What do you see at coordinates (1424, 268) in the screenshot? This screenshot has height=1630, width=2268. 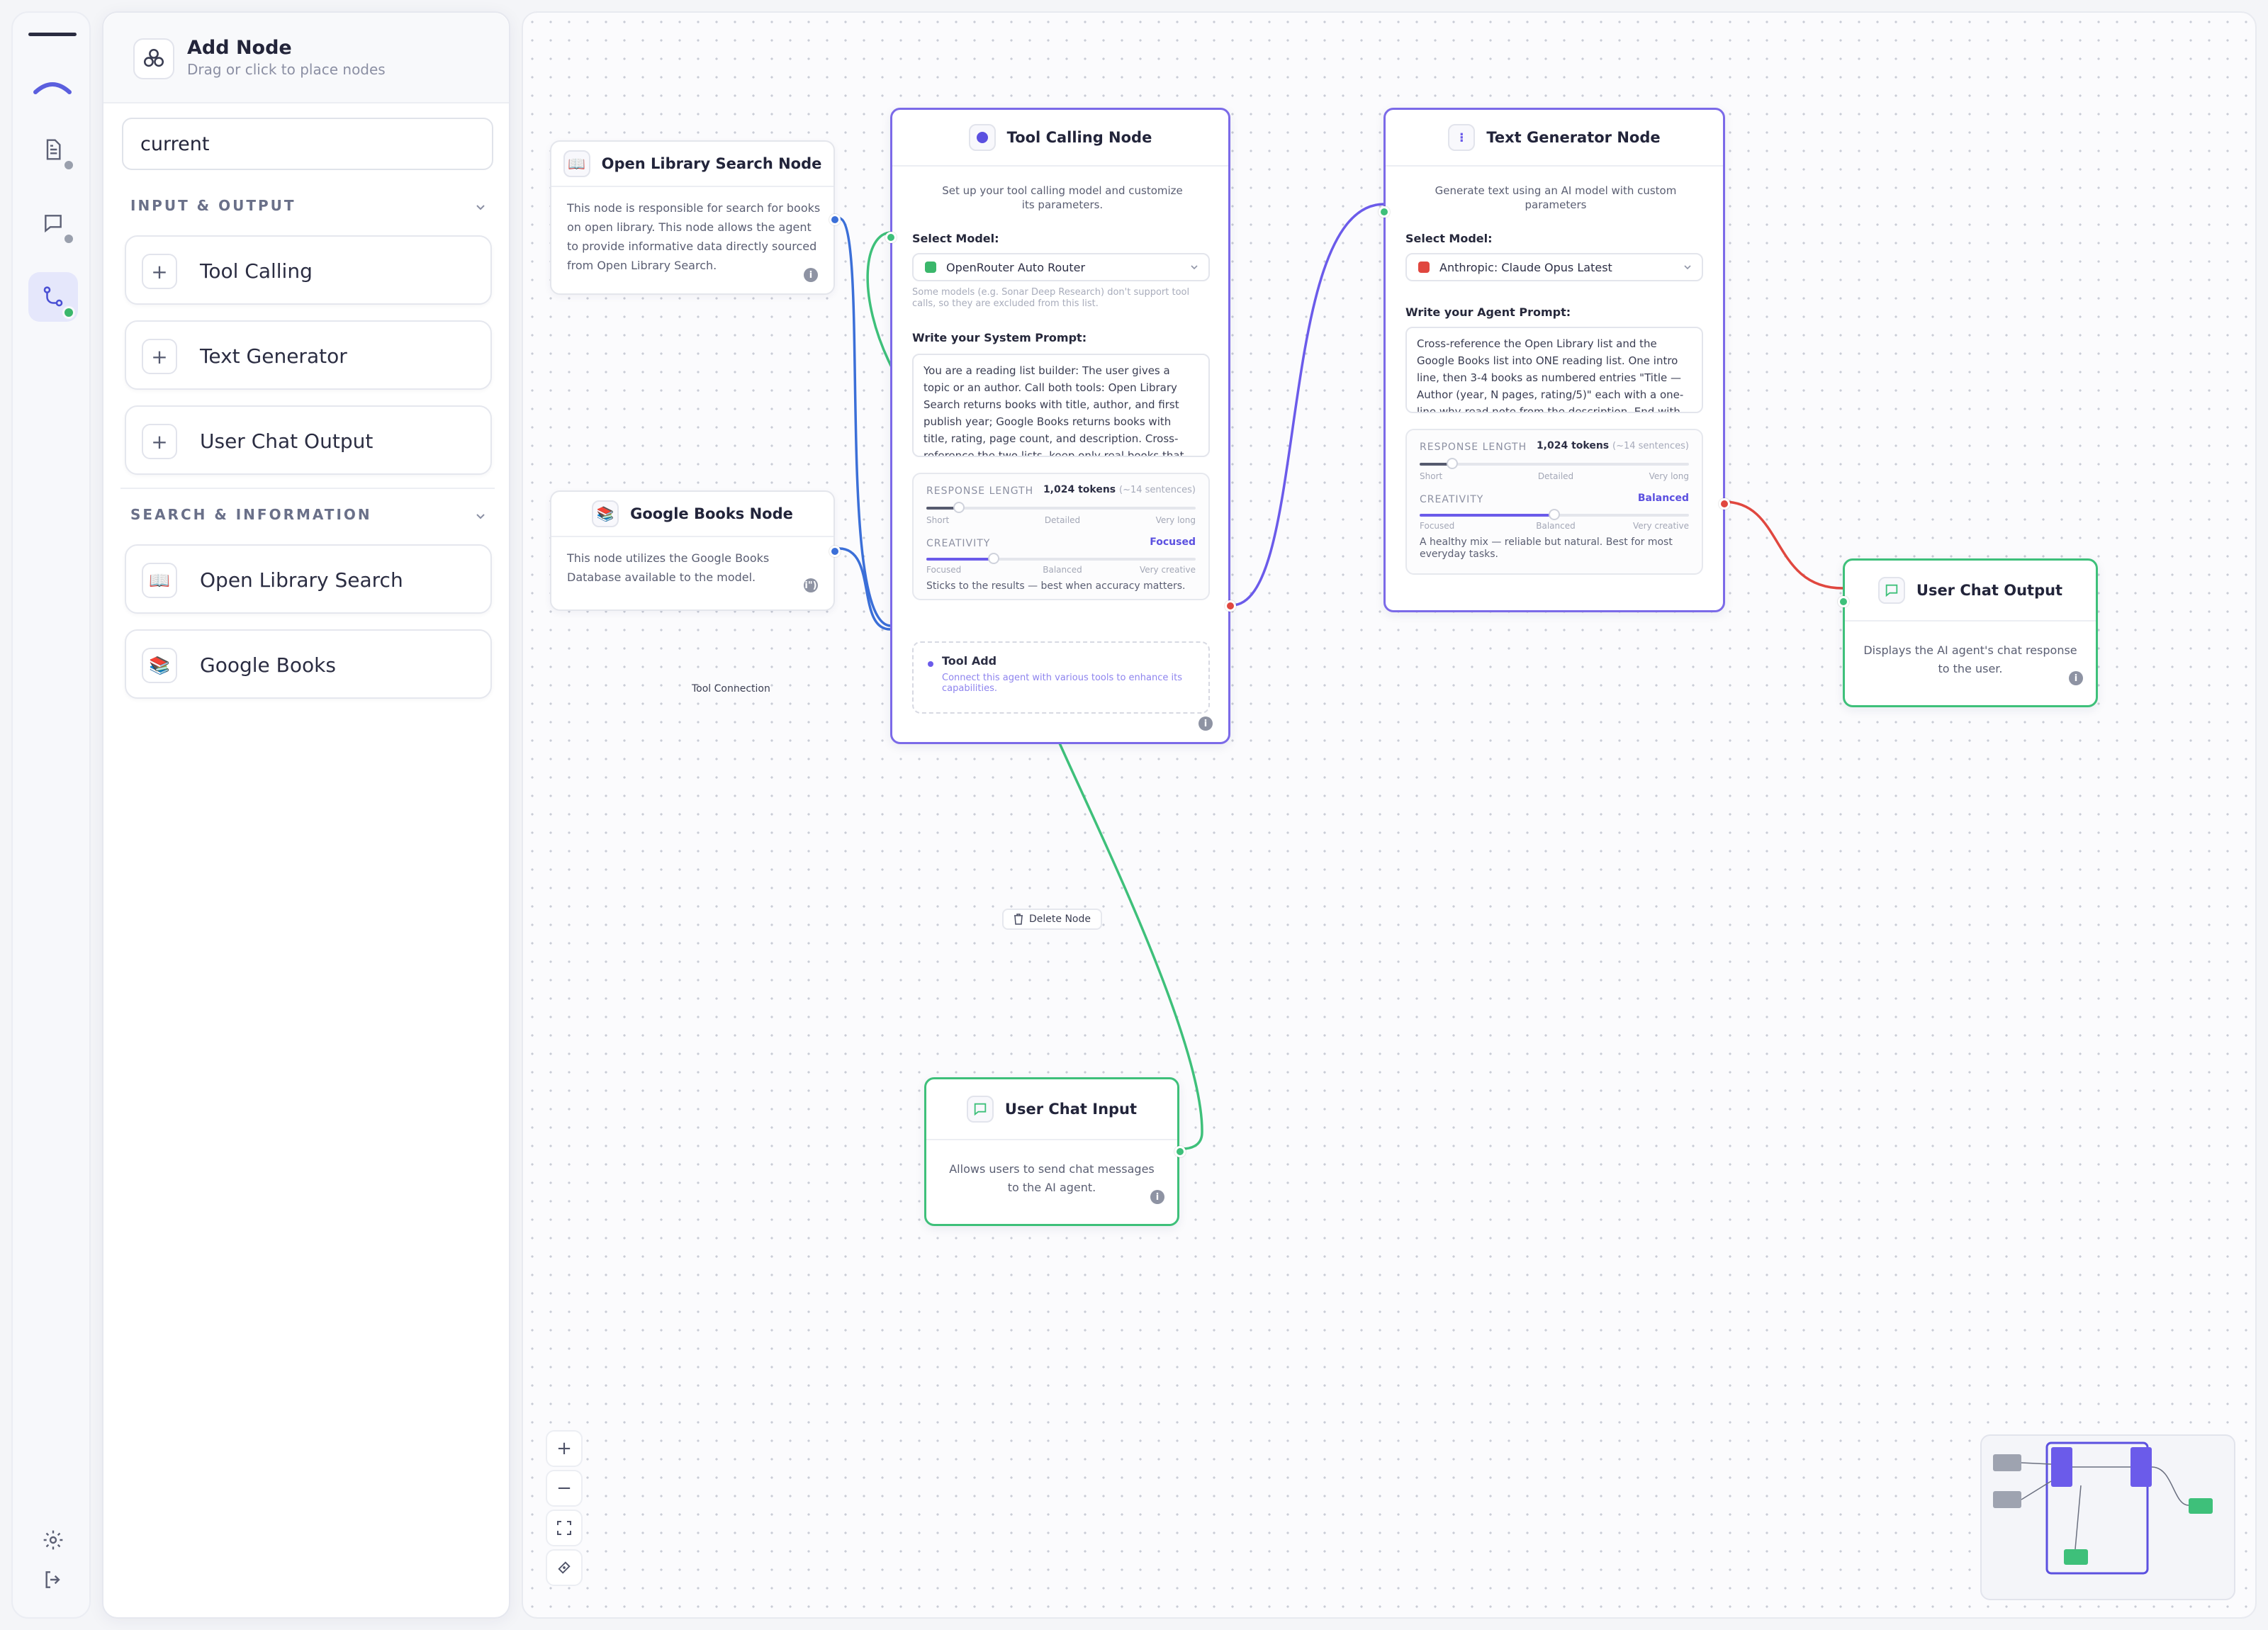 I see `model-color-swatch` at bounding box center [1424, 268].